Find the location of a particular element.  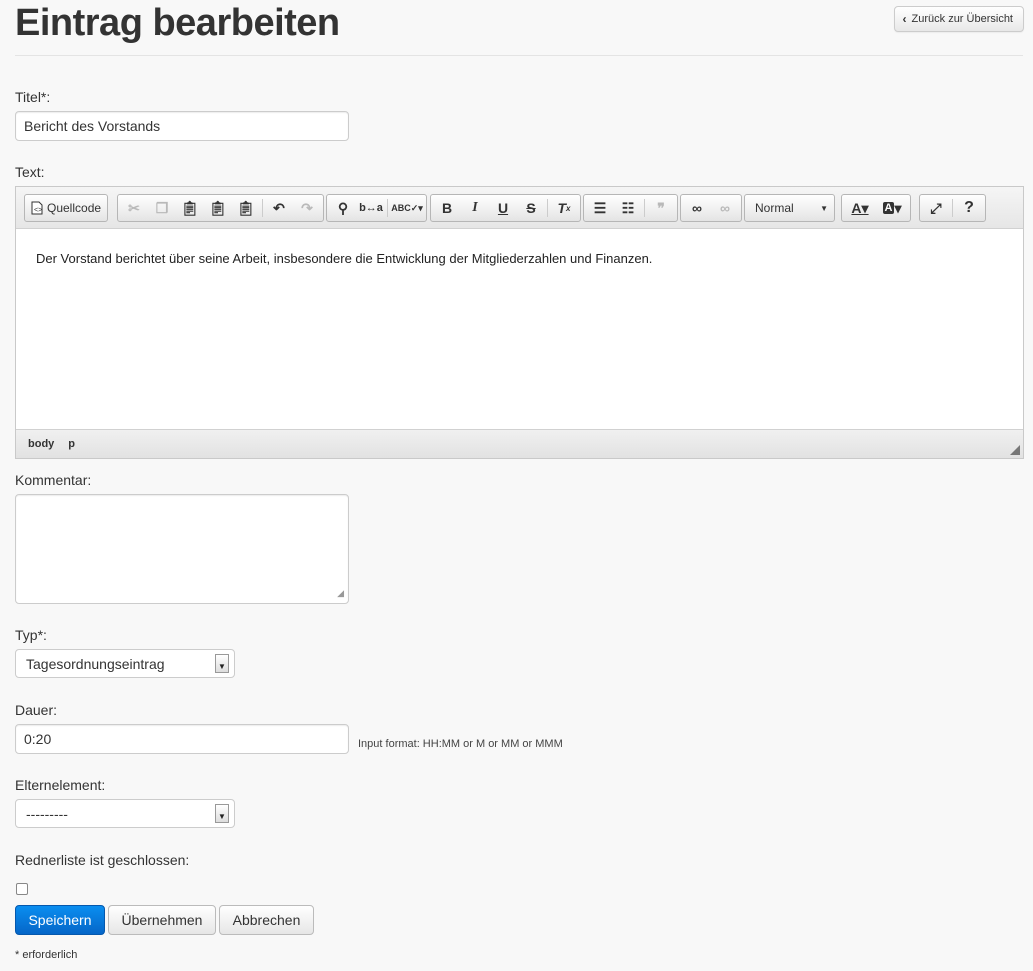

toolbar-group-editing: ⚲ b↔a ABC✓▾ is located at coordinates (376, 208).